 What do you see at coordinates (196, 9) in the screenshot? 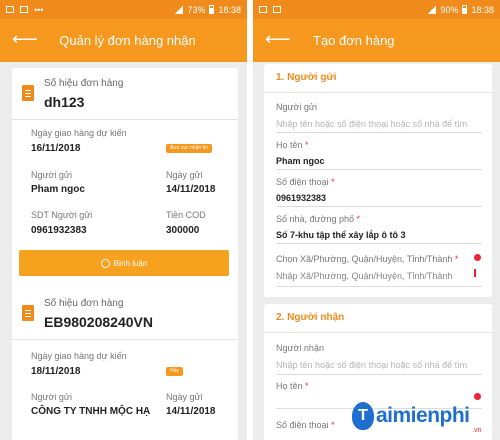
I see `battery-percent: 73%` at bounding box center [196, 9].